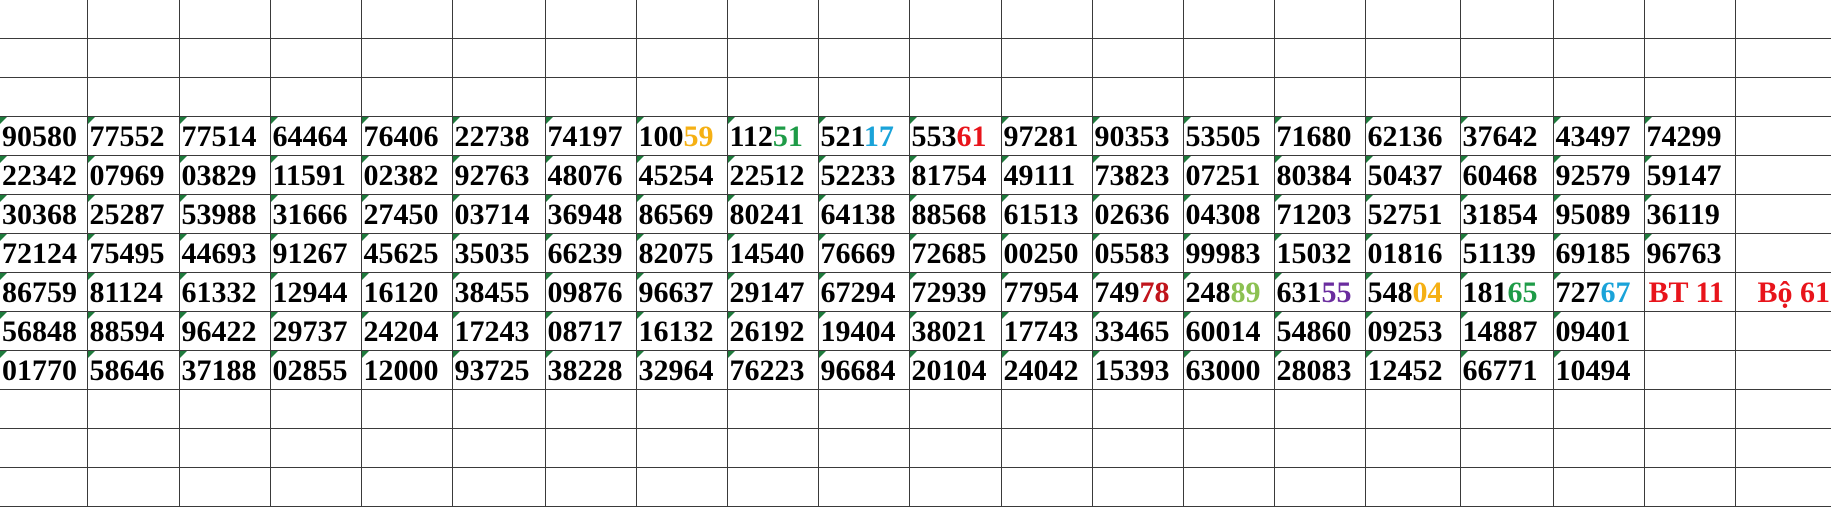  What do you see at coordinates (863, 135) in the screenshot?
I see `sheet-cell: 52117` at bounding box center [863, 135].